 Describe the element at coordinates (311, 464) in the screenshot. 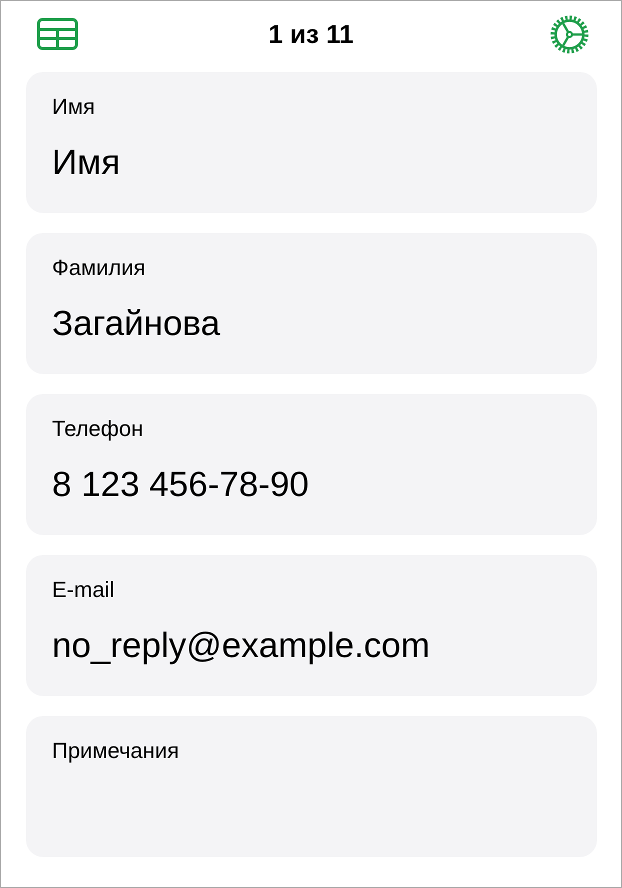

I see `input-field: Телефон 8 123 456-78-90` at that location.